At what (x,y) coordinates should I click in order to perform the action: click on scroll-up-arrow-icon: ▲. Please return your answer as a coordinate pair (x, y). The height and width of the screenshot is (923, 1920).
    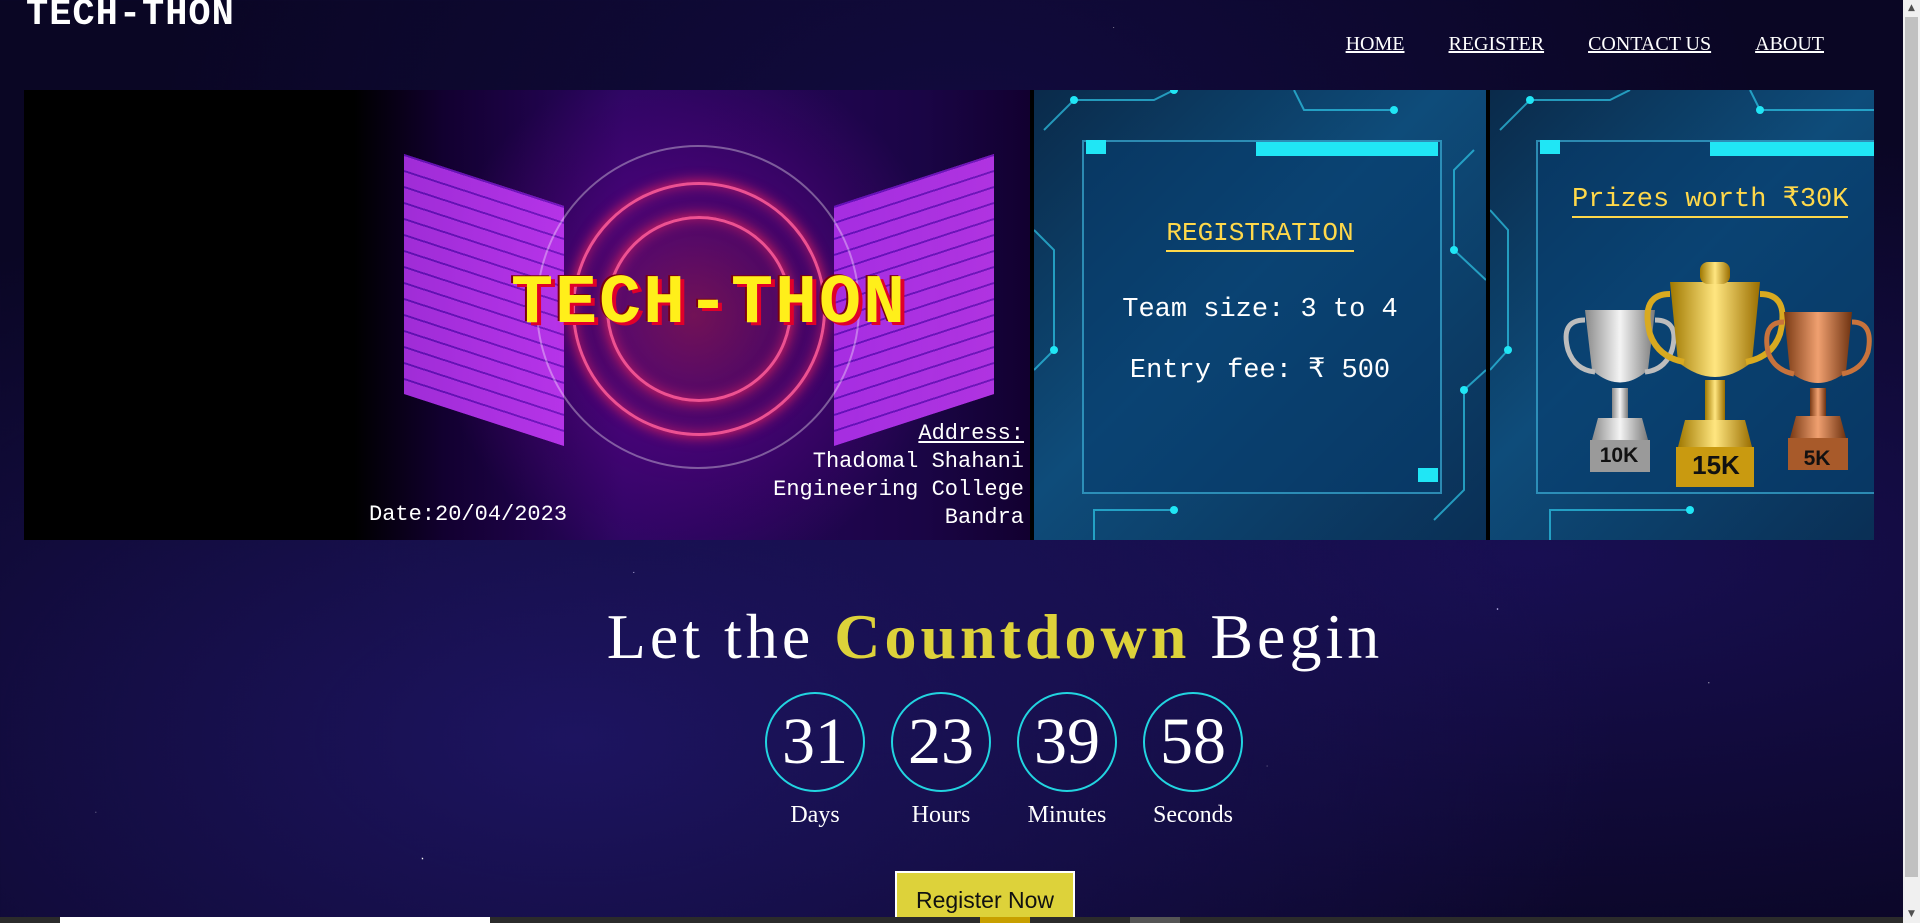
    Looking at the image, I should click on (1911, 8).